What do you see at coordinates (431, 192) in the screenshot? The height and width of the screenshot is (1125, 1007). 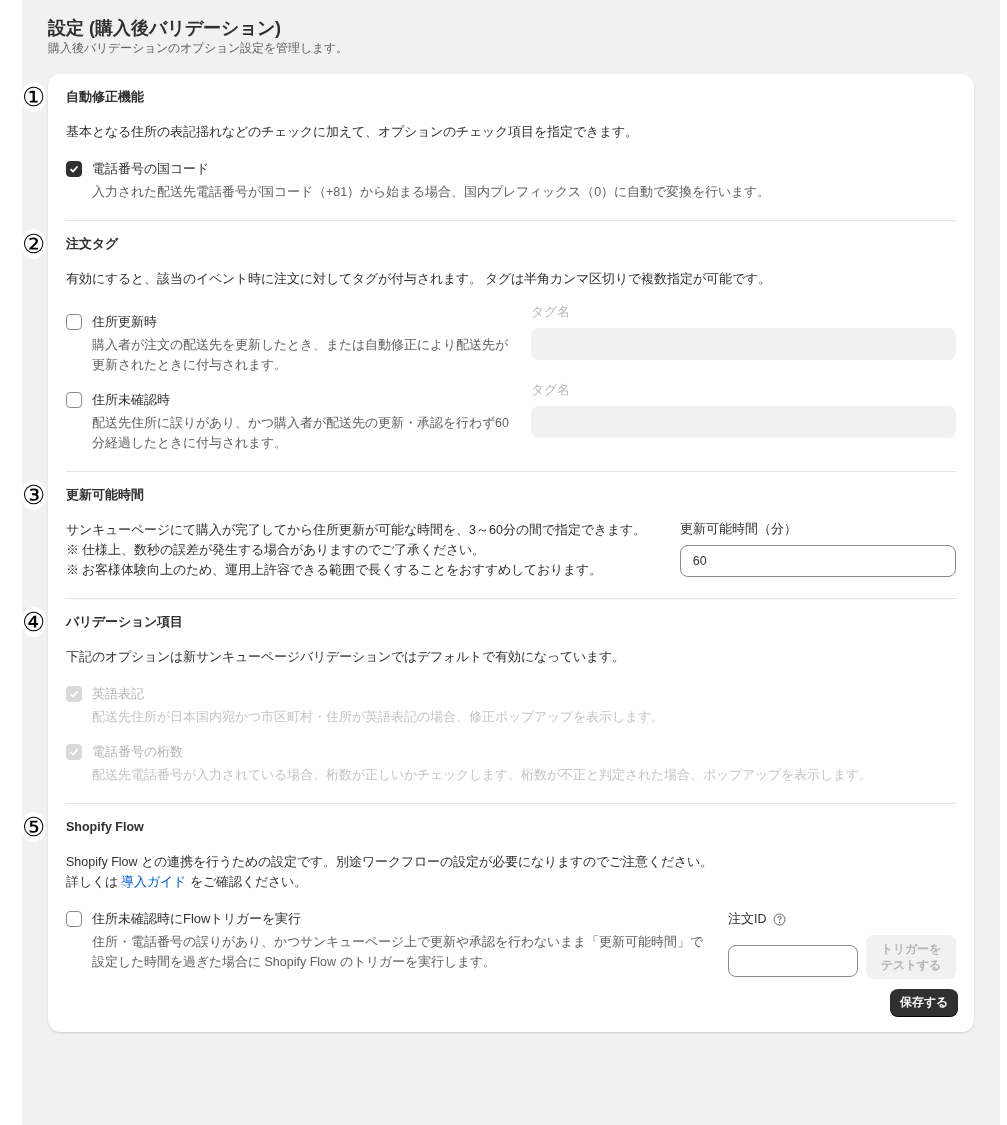 I see `option-help: 入力された配送先電話番号が国コード（+81）から始まる場合、国内プレフィックス（0）に自動で変換を行います。` at bounding box center [431, 192].